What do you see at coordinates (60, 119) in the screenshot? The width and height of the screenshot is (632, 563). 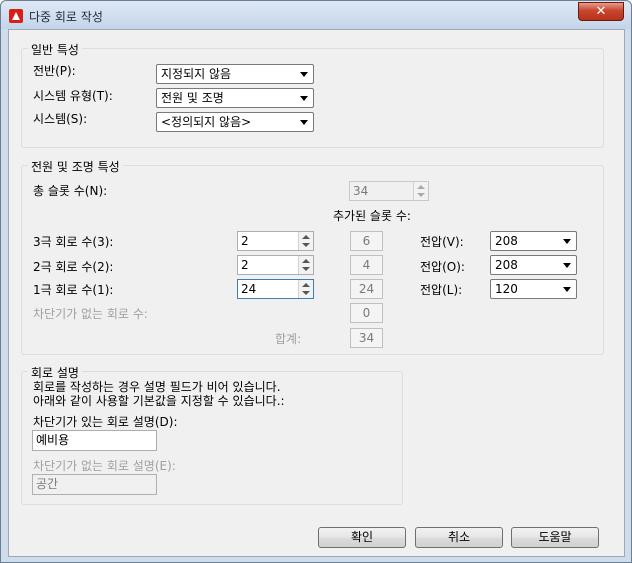 I see `system-label: 시스템(S):` at bounding box center [60, 119].